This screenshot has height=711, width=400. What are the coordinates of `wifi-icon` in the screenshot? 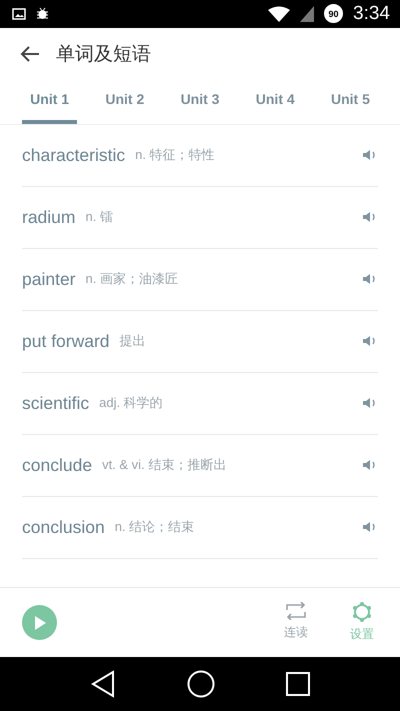 It's located at (279, 14).